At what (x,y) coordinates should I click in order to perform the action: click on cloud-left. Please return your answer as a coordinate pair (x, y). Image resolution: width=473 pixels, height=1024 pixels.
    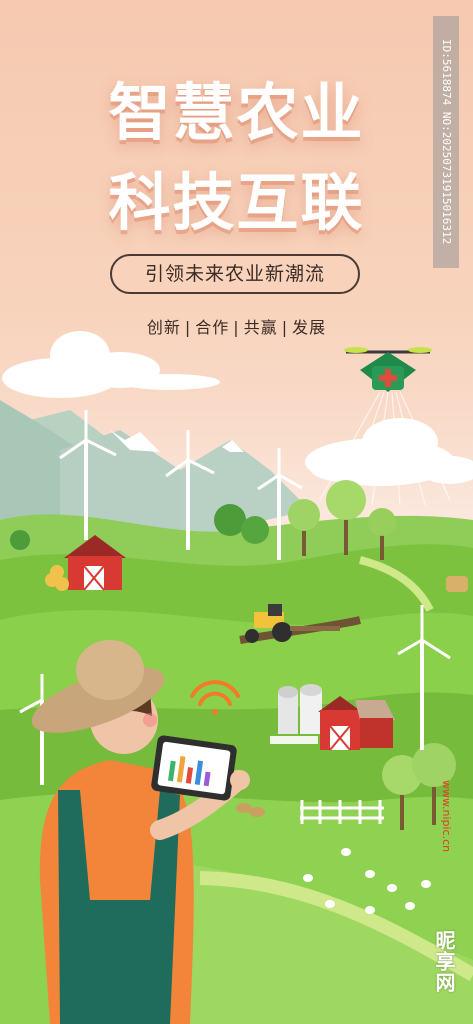
    Looking at the image, I should click on (111, 364).